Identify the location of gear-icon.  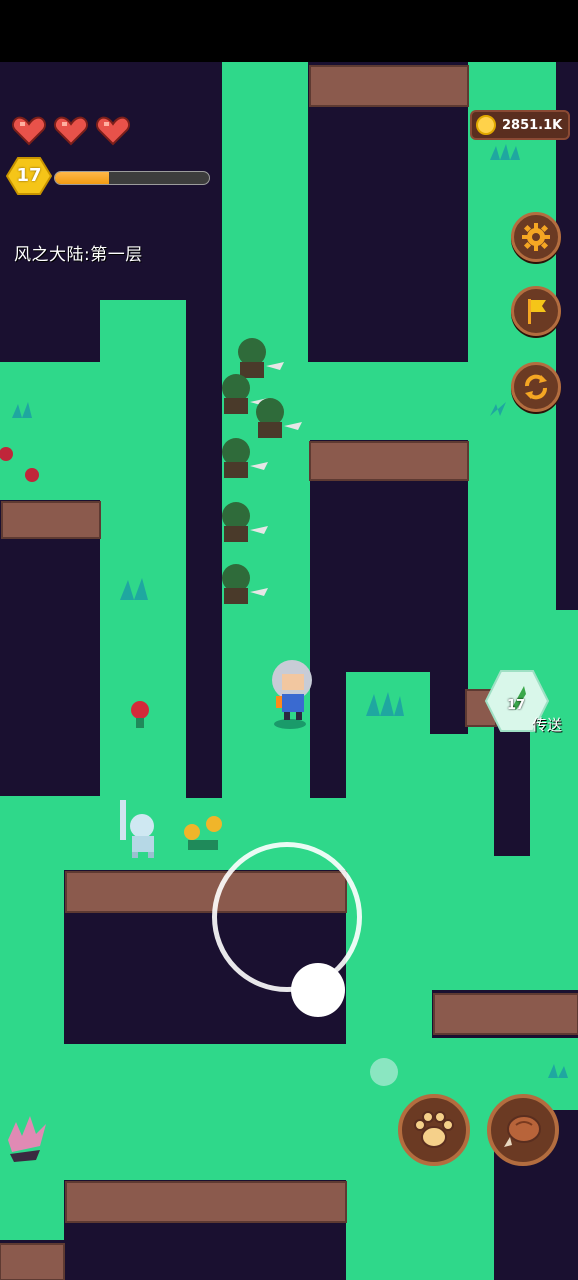
(536, 237).